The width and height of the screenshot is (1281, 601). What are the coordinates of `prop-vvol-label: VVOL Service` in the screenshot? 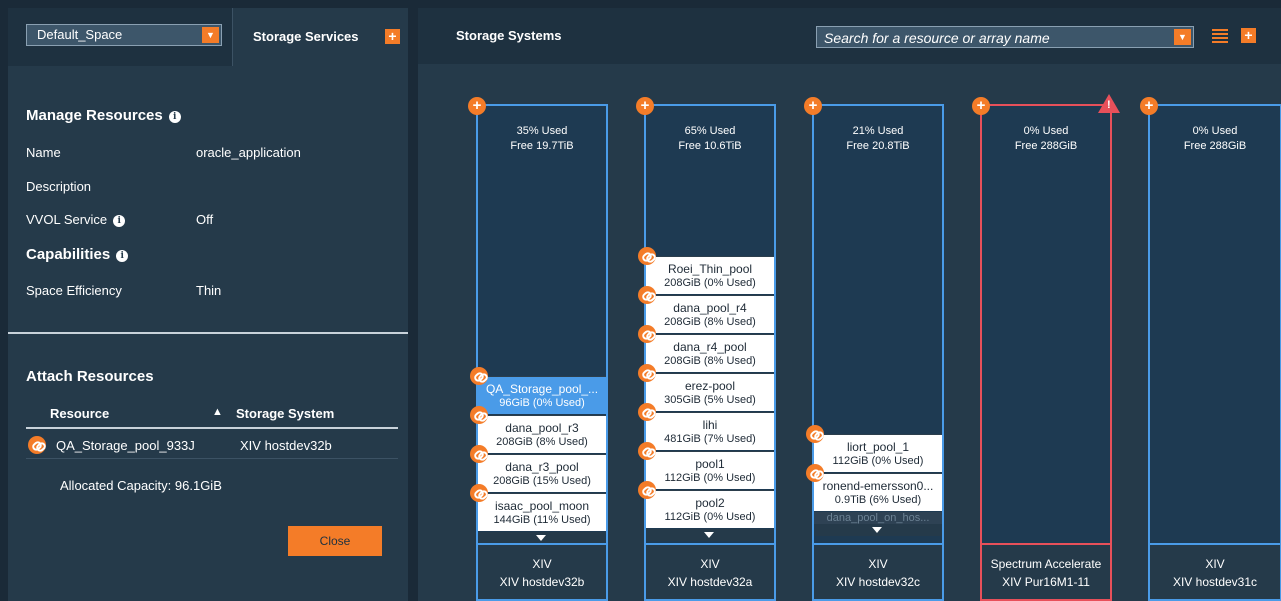 It's located at (67, 219).